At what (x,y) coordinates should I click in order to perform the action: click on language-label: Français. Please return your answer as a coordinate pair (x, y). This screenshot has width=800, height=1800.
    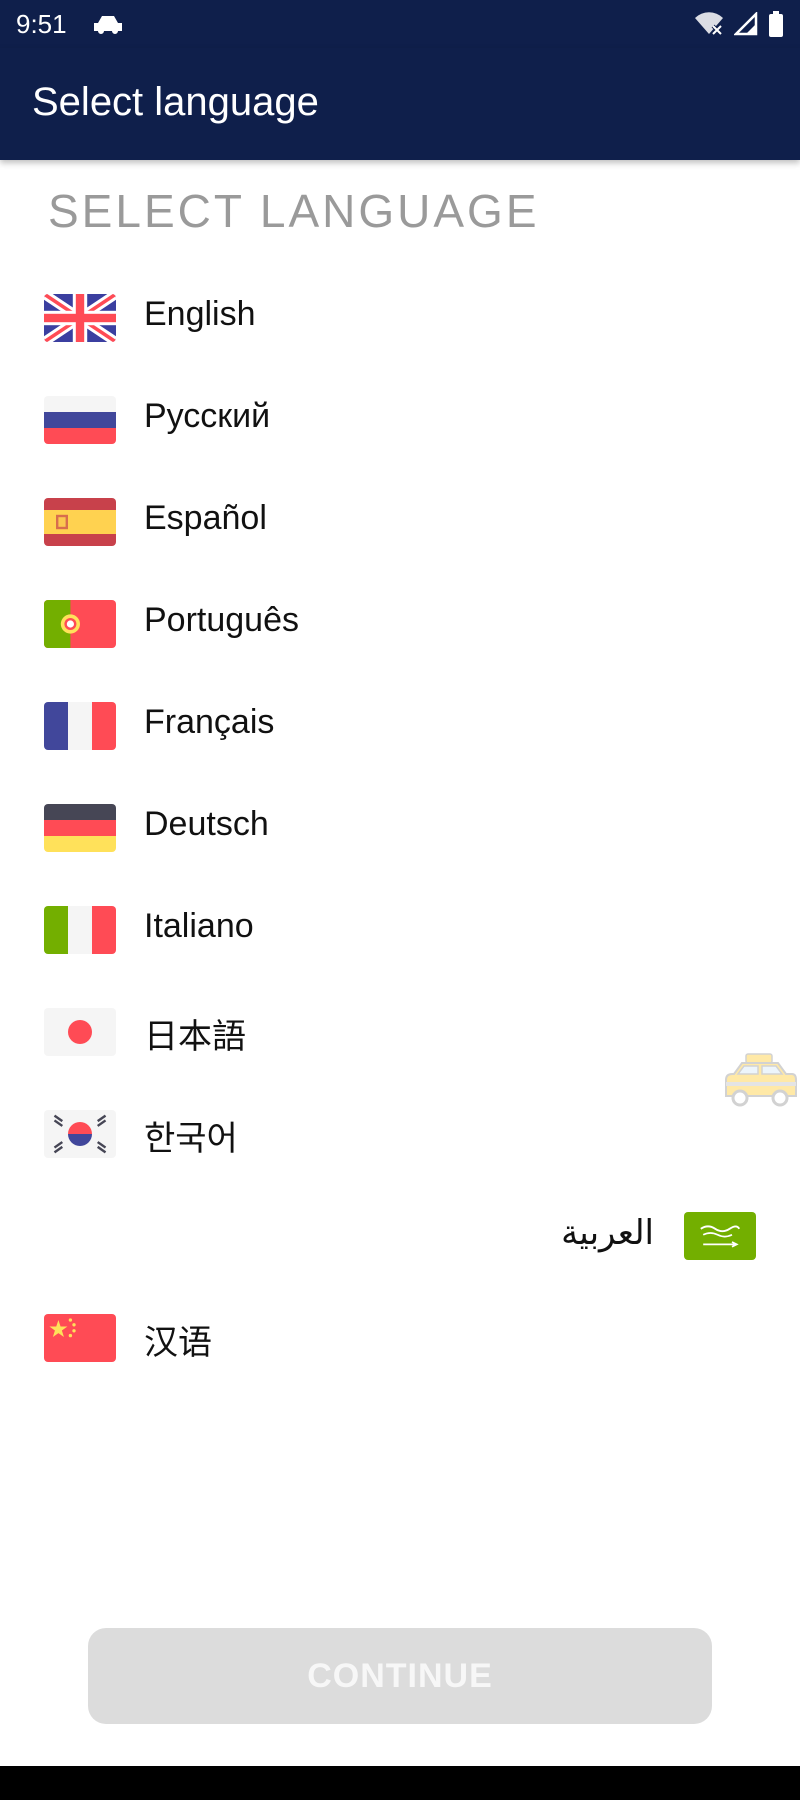
    Looking at the image, I should click on (209, 722).